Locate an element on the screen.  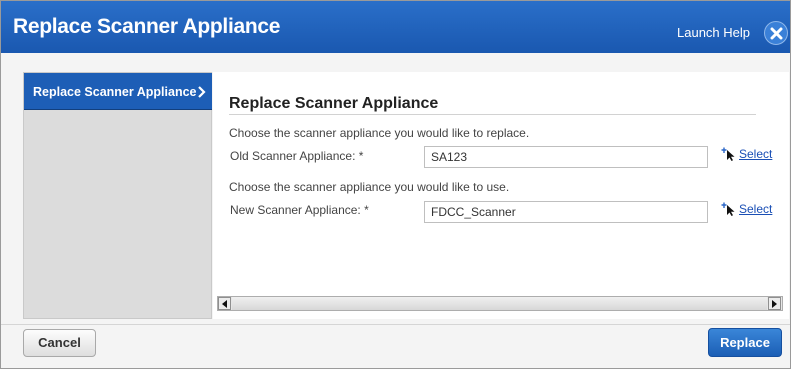
old-appliance-select-link: Select is located at coordinates (755, 154).